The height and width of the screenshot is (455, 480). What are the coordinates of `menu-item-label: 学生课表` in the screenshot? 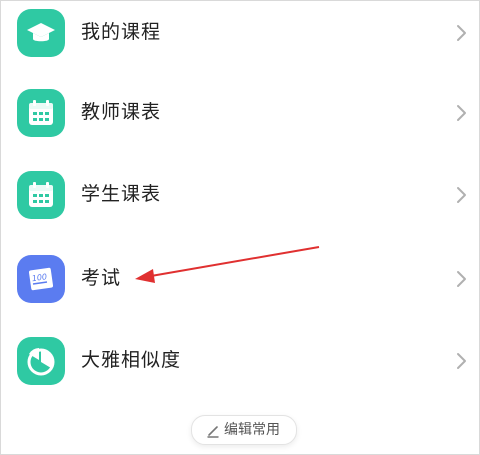 It's located at (121, 194).